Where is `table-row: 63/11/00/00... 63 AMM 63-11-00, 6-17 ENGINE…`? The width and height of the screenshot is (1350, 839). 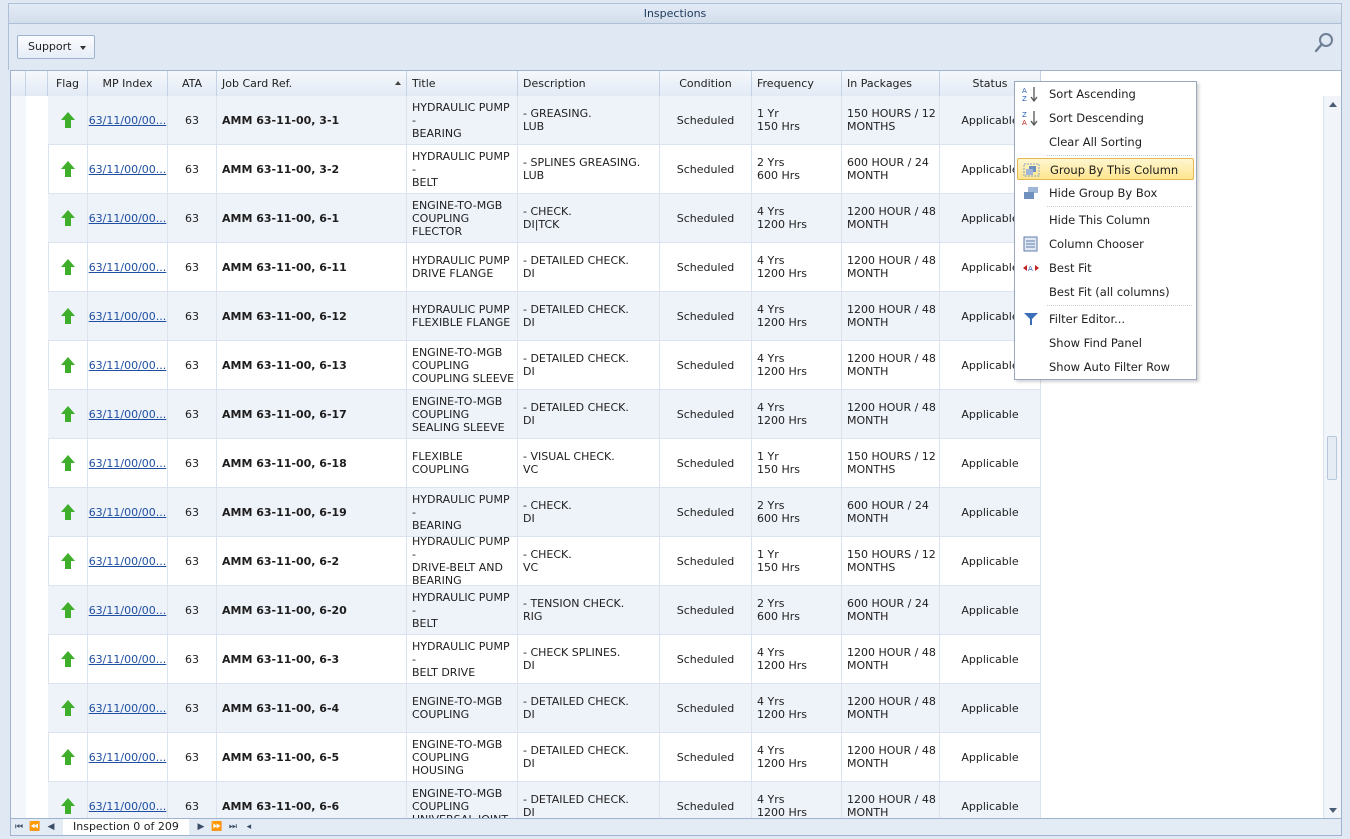
table-row: 63/11/00/00... 63 AMM 63-11-00, 6-17 ENGINE… is located at coordinates (544, 414).